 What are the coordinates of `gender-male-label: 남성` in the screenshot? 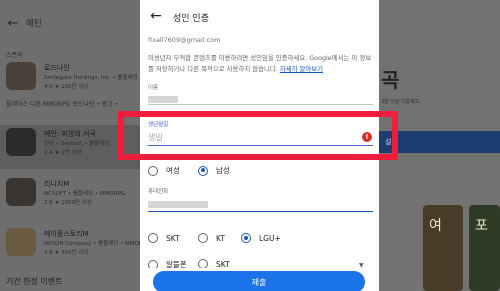 It's located at (223, 170).